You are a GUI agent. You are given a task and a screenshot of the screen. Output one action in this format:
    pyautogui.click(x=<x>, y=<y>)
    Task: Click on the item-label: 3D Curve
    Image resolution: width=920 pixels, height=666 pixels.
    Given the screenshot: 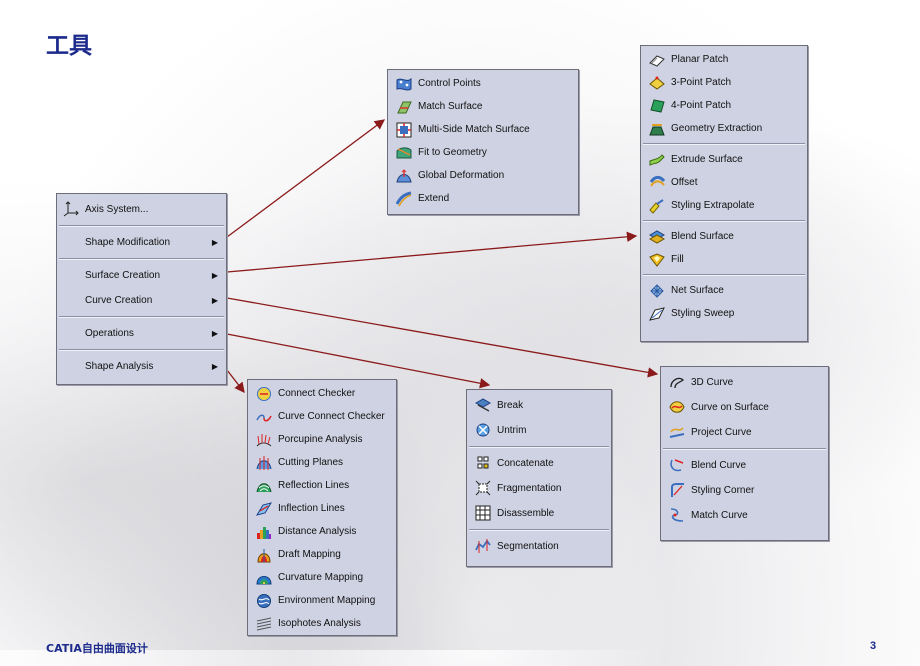 What is the action you would take?
    pyautogui.click(x=712, y=382)
    